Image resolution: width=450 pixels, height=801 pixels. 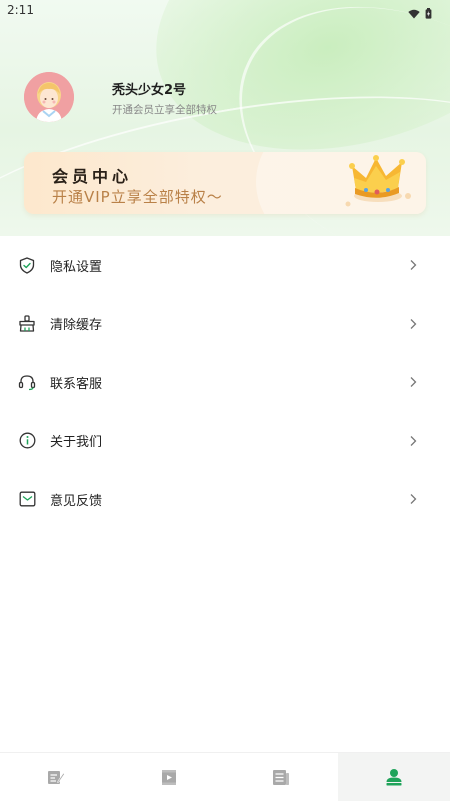 I want to click on crown-icon, so click(x=380, y=182).